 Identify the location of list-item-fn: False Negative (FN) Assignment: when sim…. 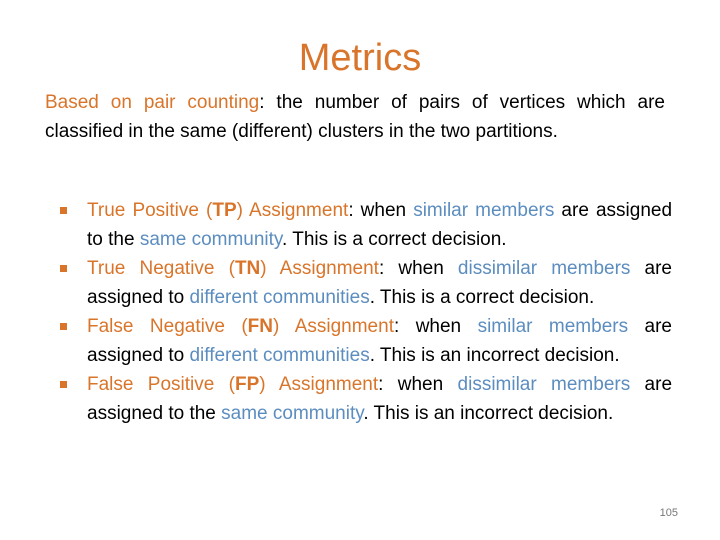
(366, 341).